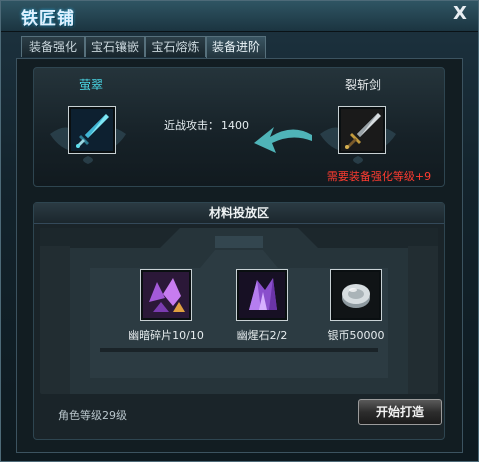 The height and width of the screenshot is (462, 479). I want to click on close-button: X, so click(460, 14).